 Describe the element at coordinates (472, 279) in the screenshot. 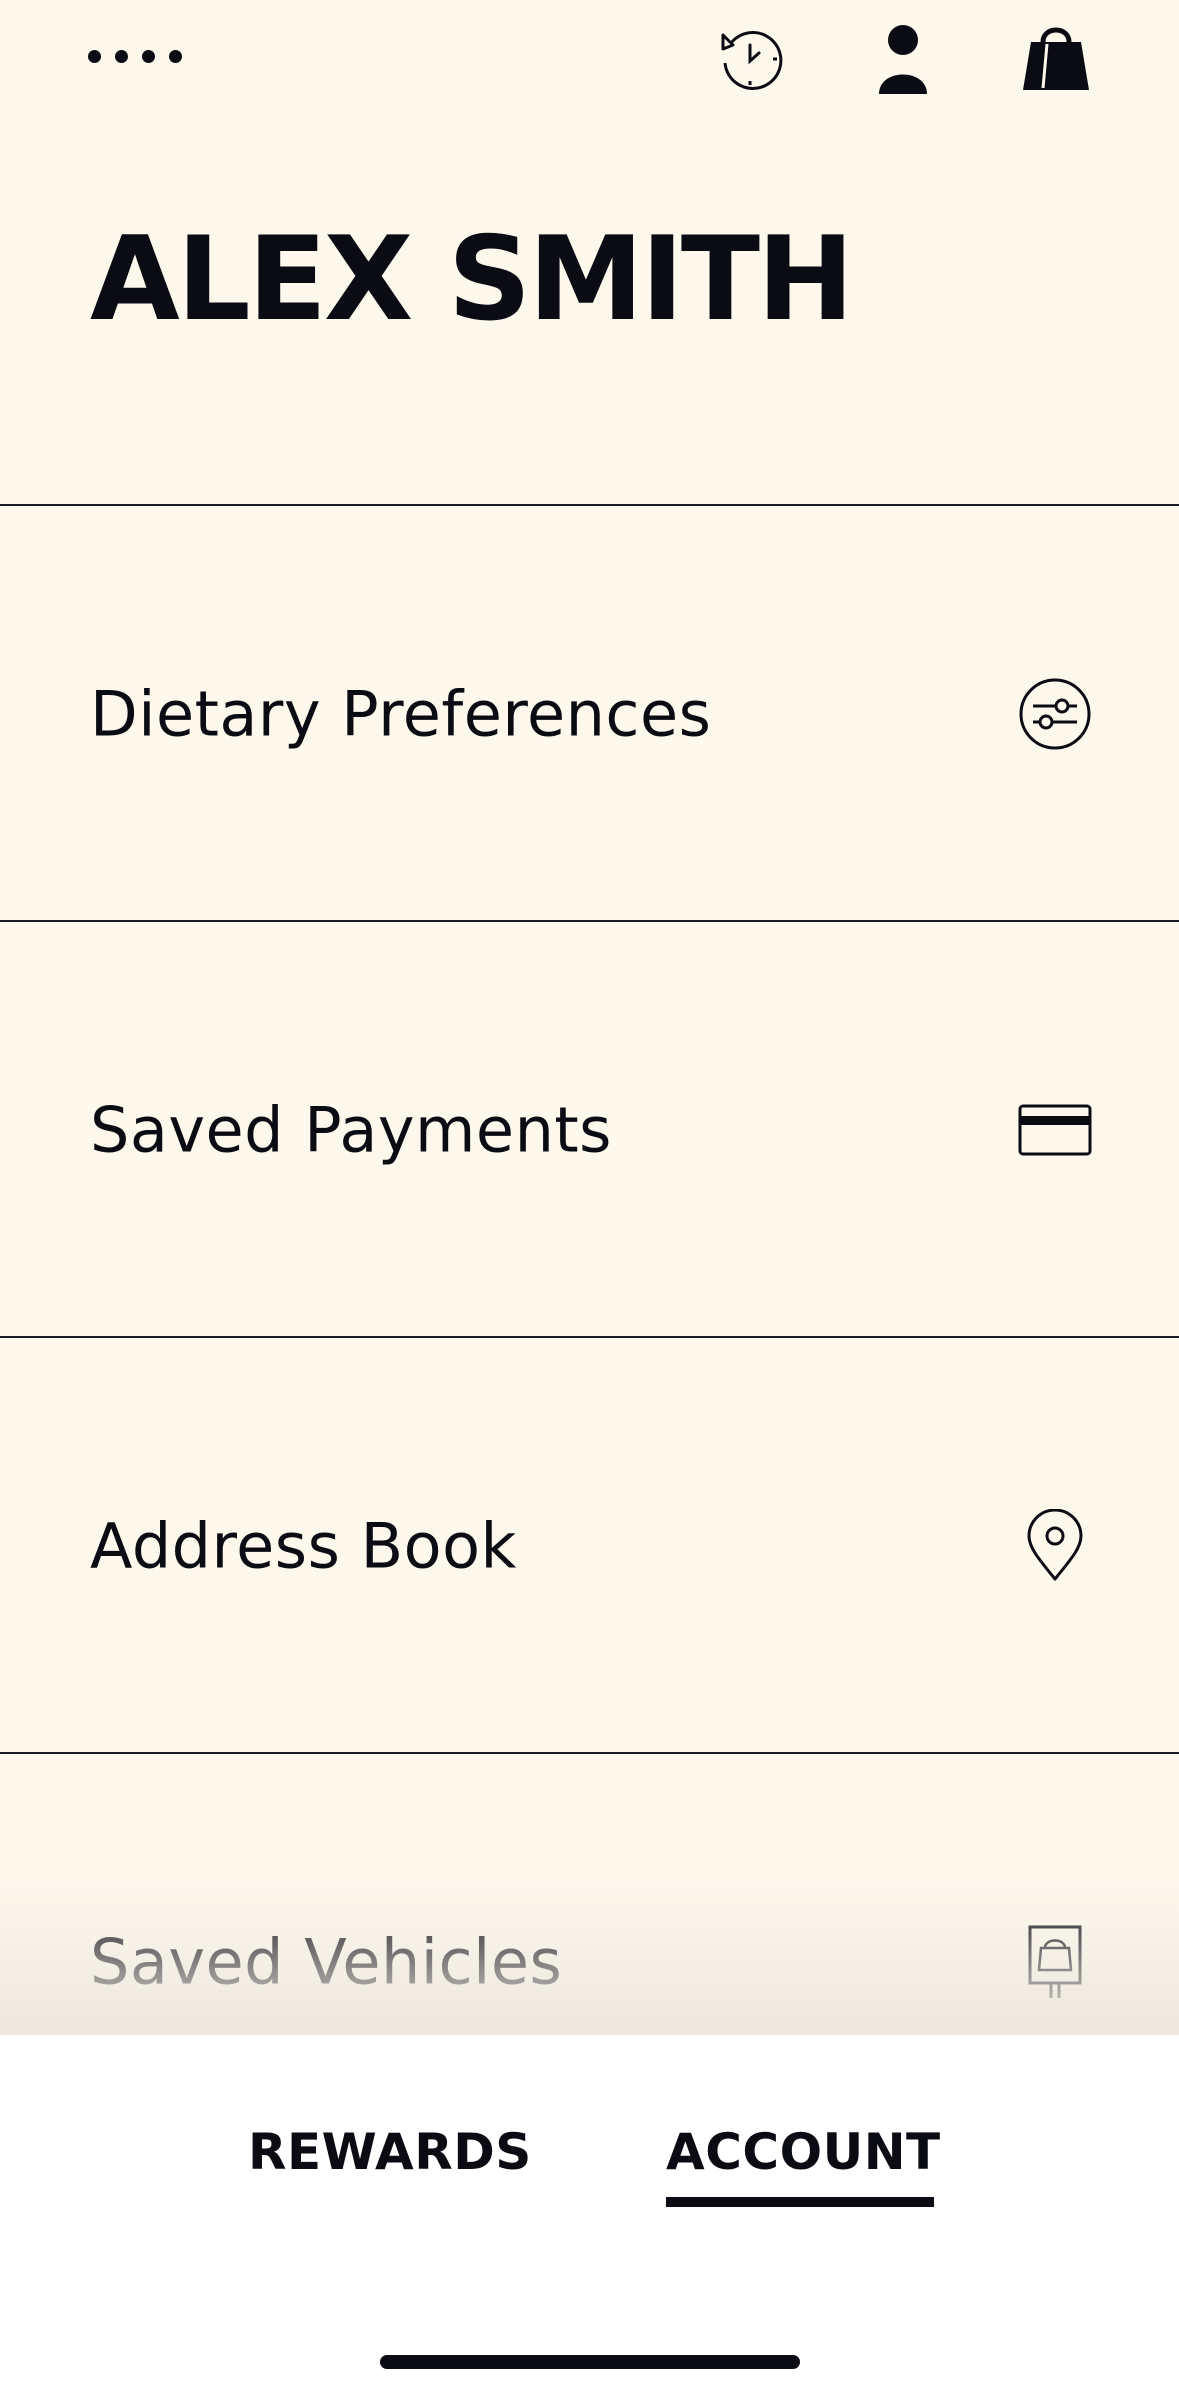

I see `profile-name: ALEX SMITH` at that location.